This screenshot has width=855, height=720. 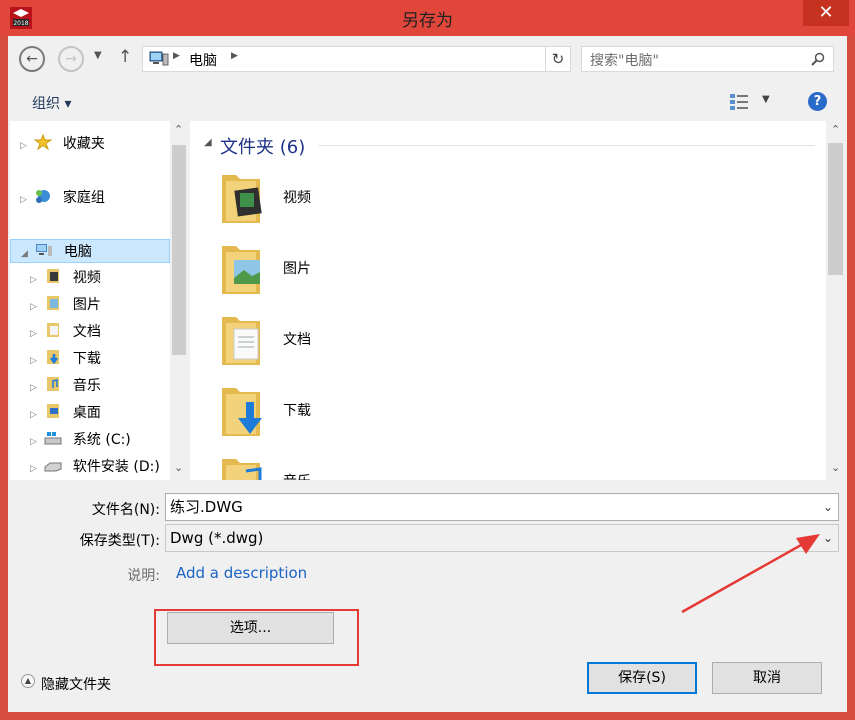 I want to click on refresh-icon: ↻, so click(x=558, y=59).